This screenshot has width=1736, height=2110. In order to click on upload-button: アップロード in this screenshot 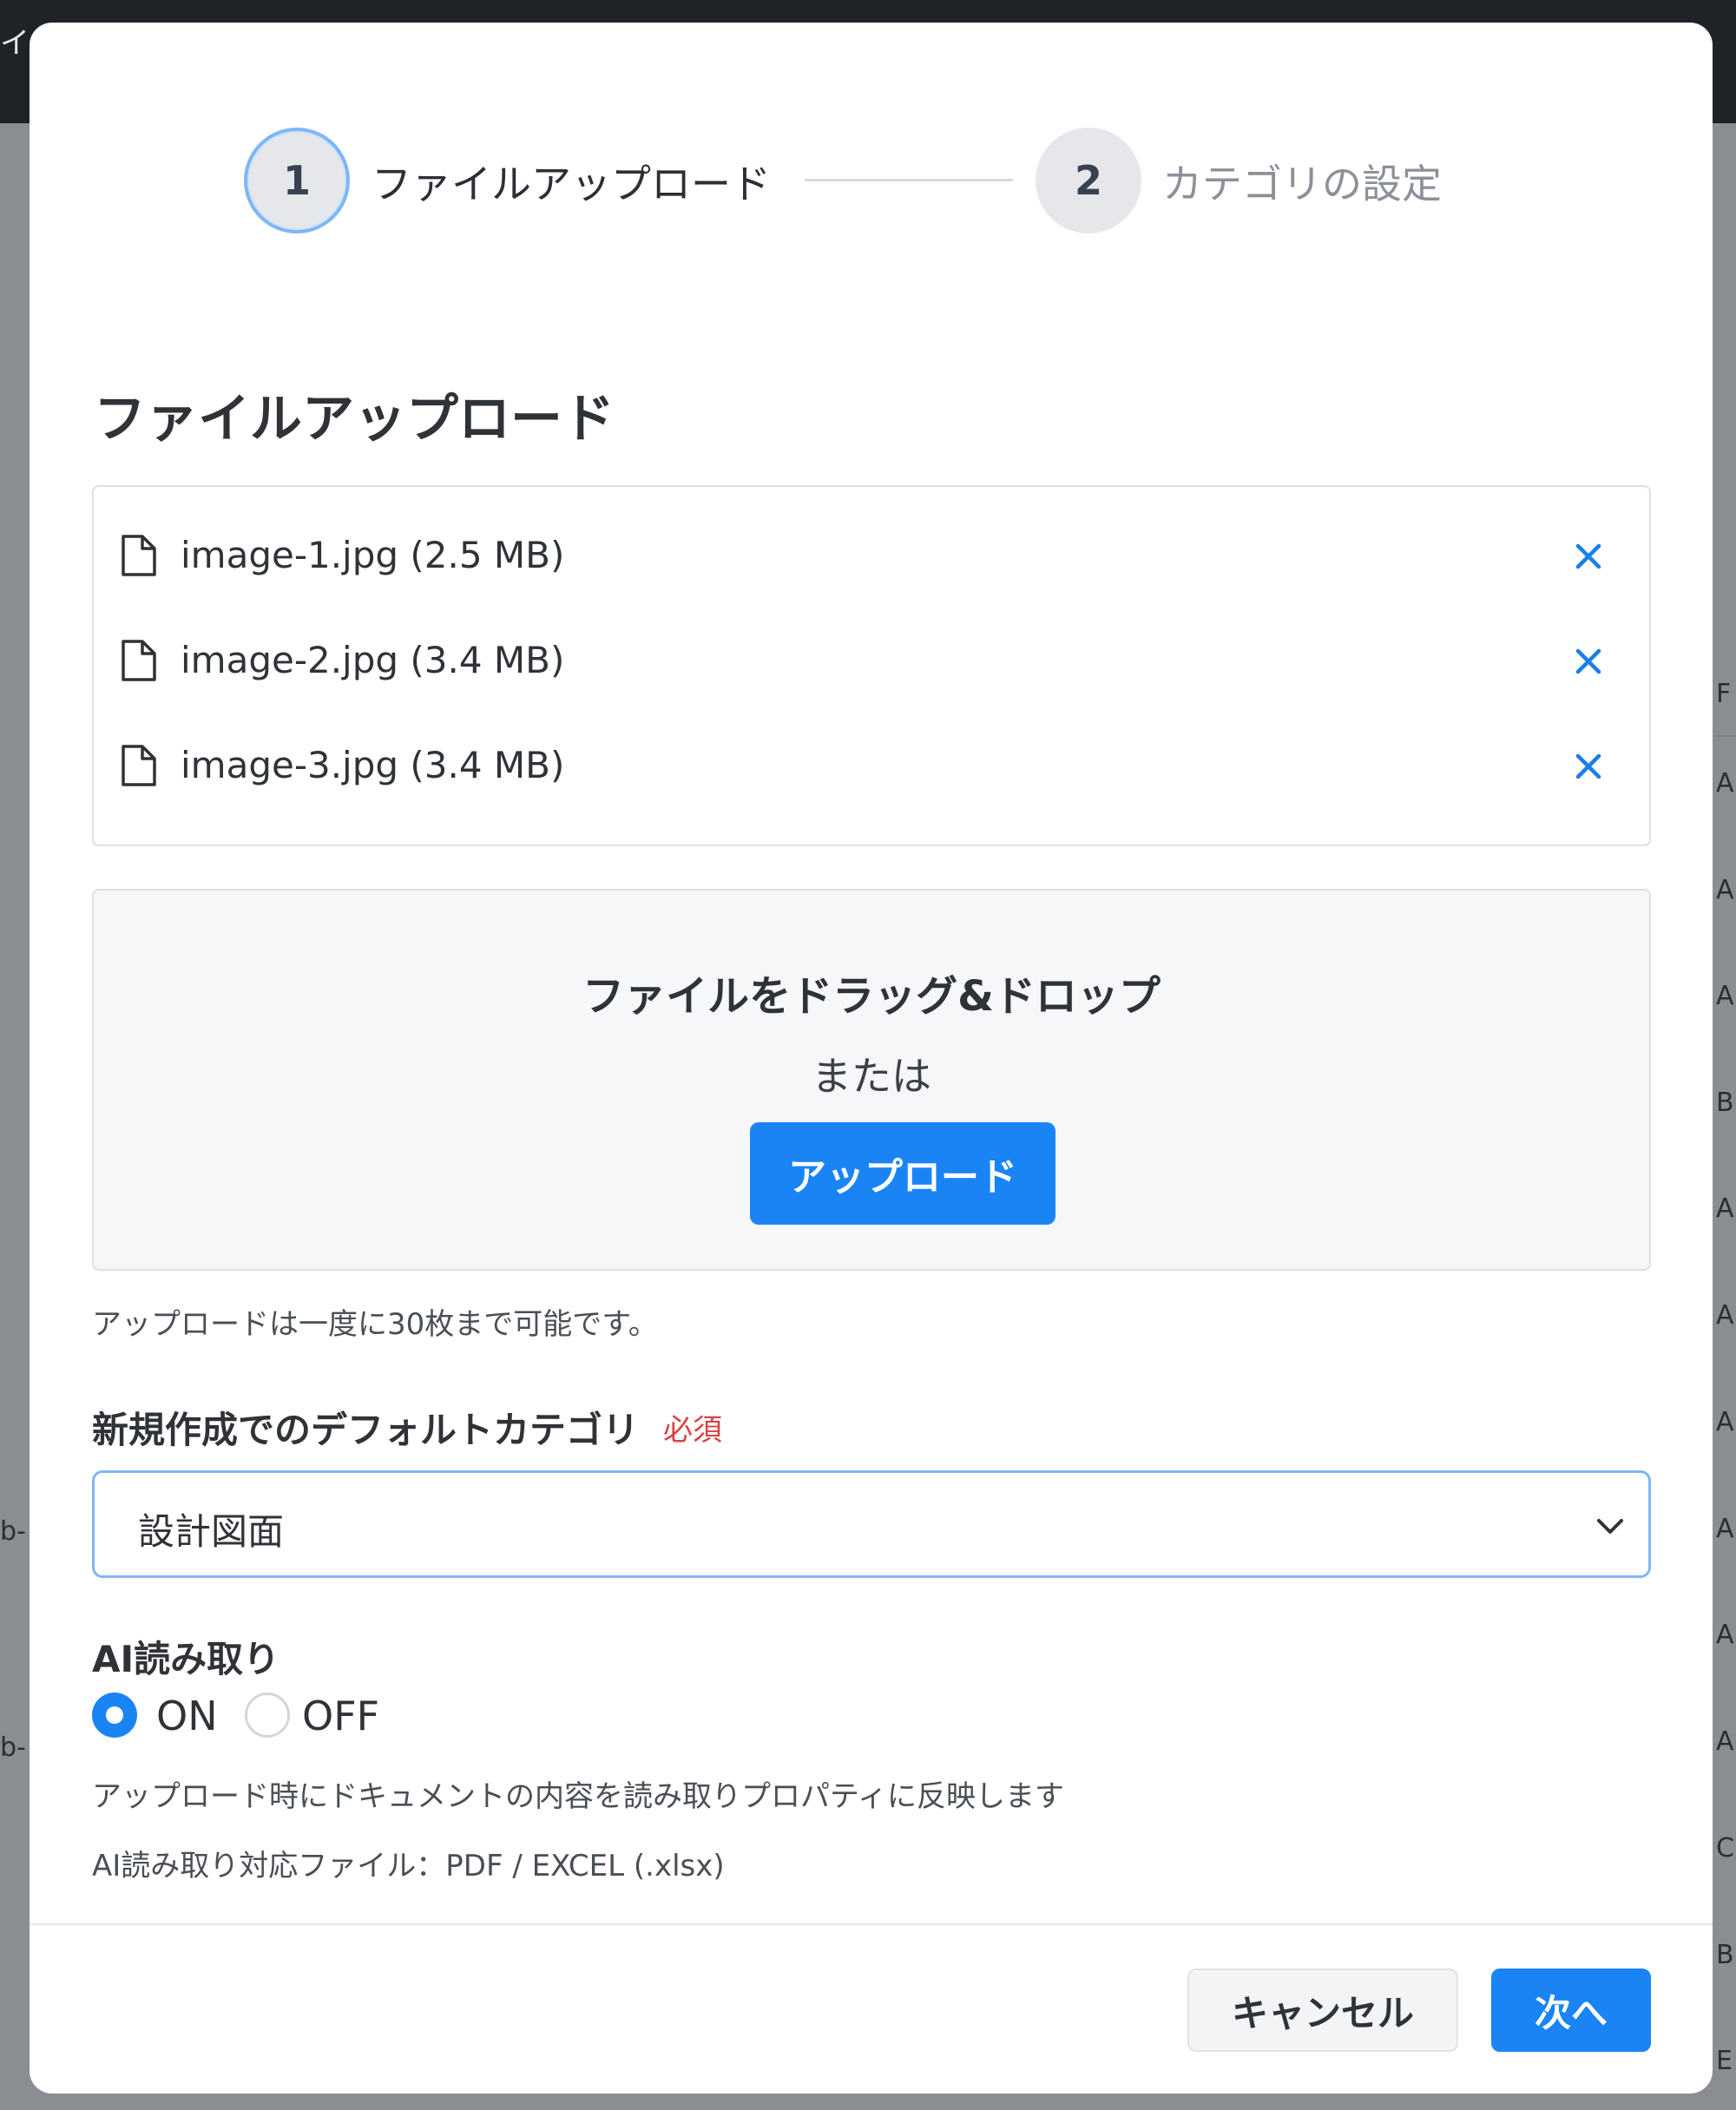, I will do `click(902, 1173)`.